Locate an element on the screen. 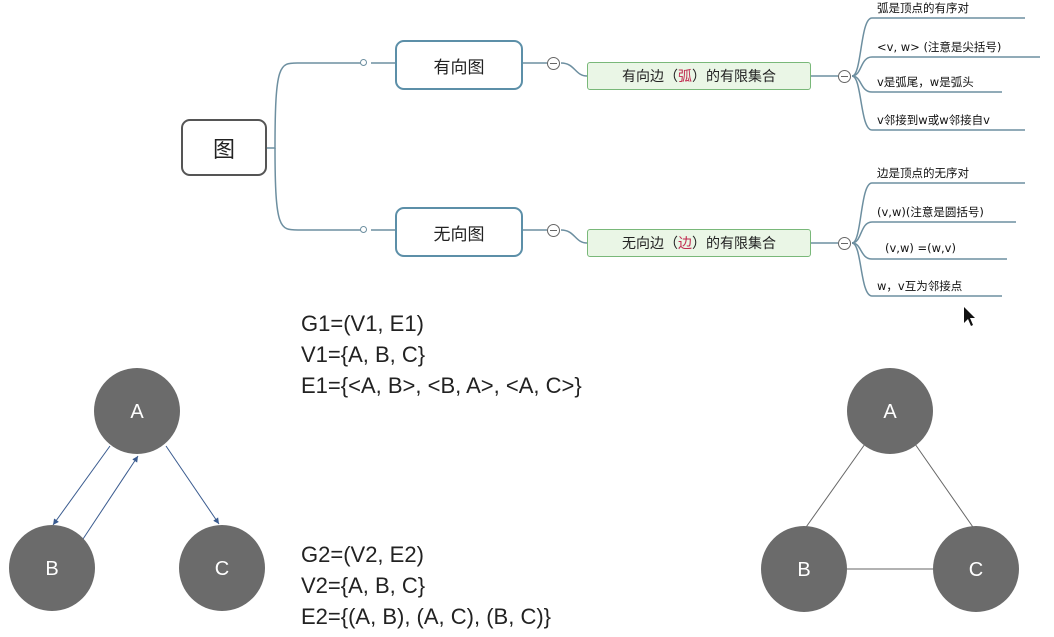 This screenshot has height=637, width=1054. formula-line: G1=(V1, E1) is located at coordinates (362, 323).